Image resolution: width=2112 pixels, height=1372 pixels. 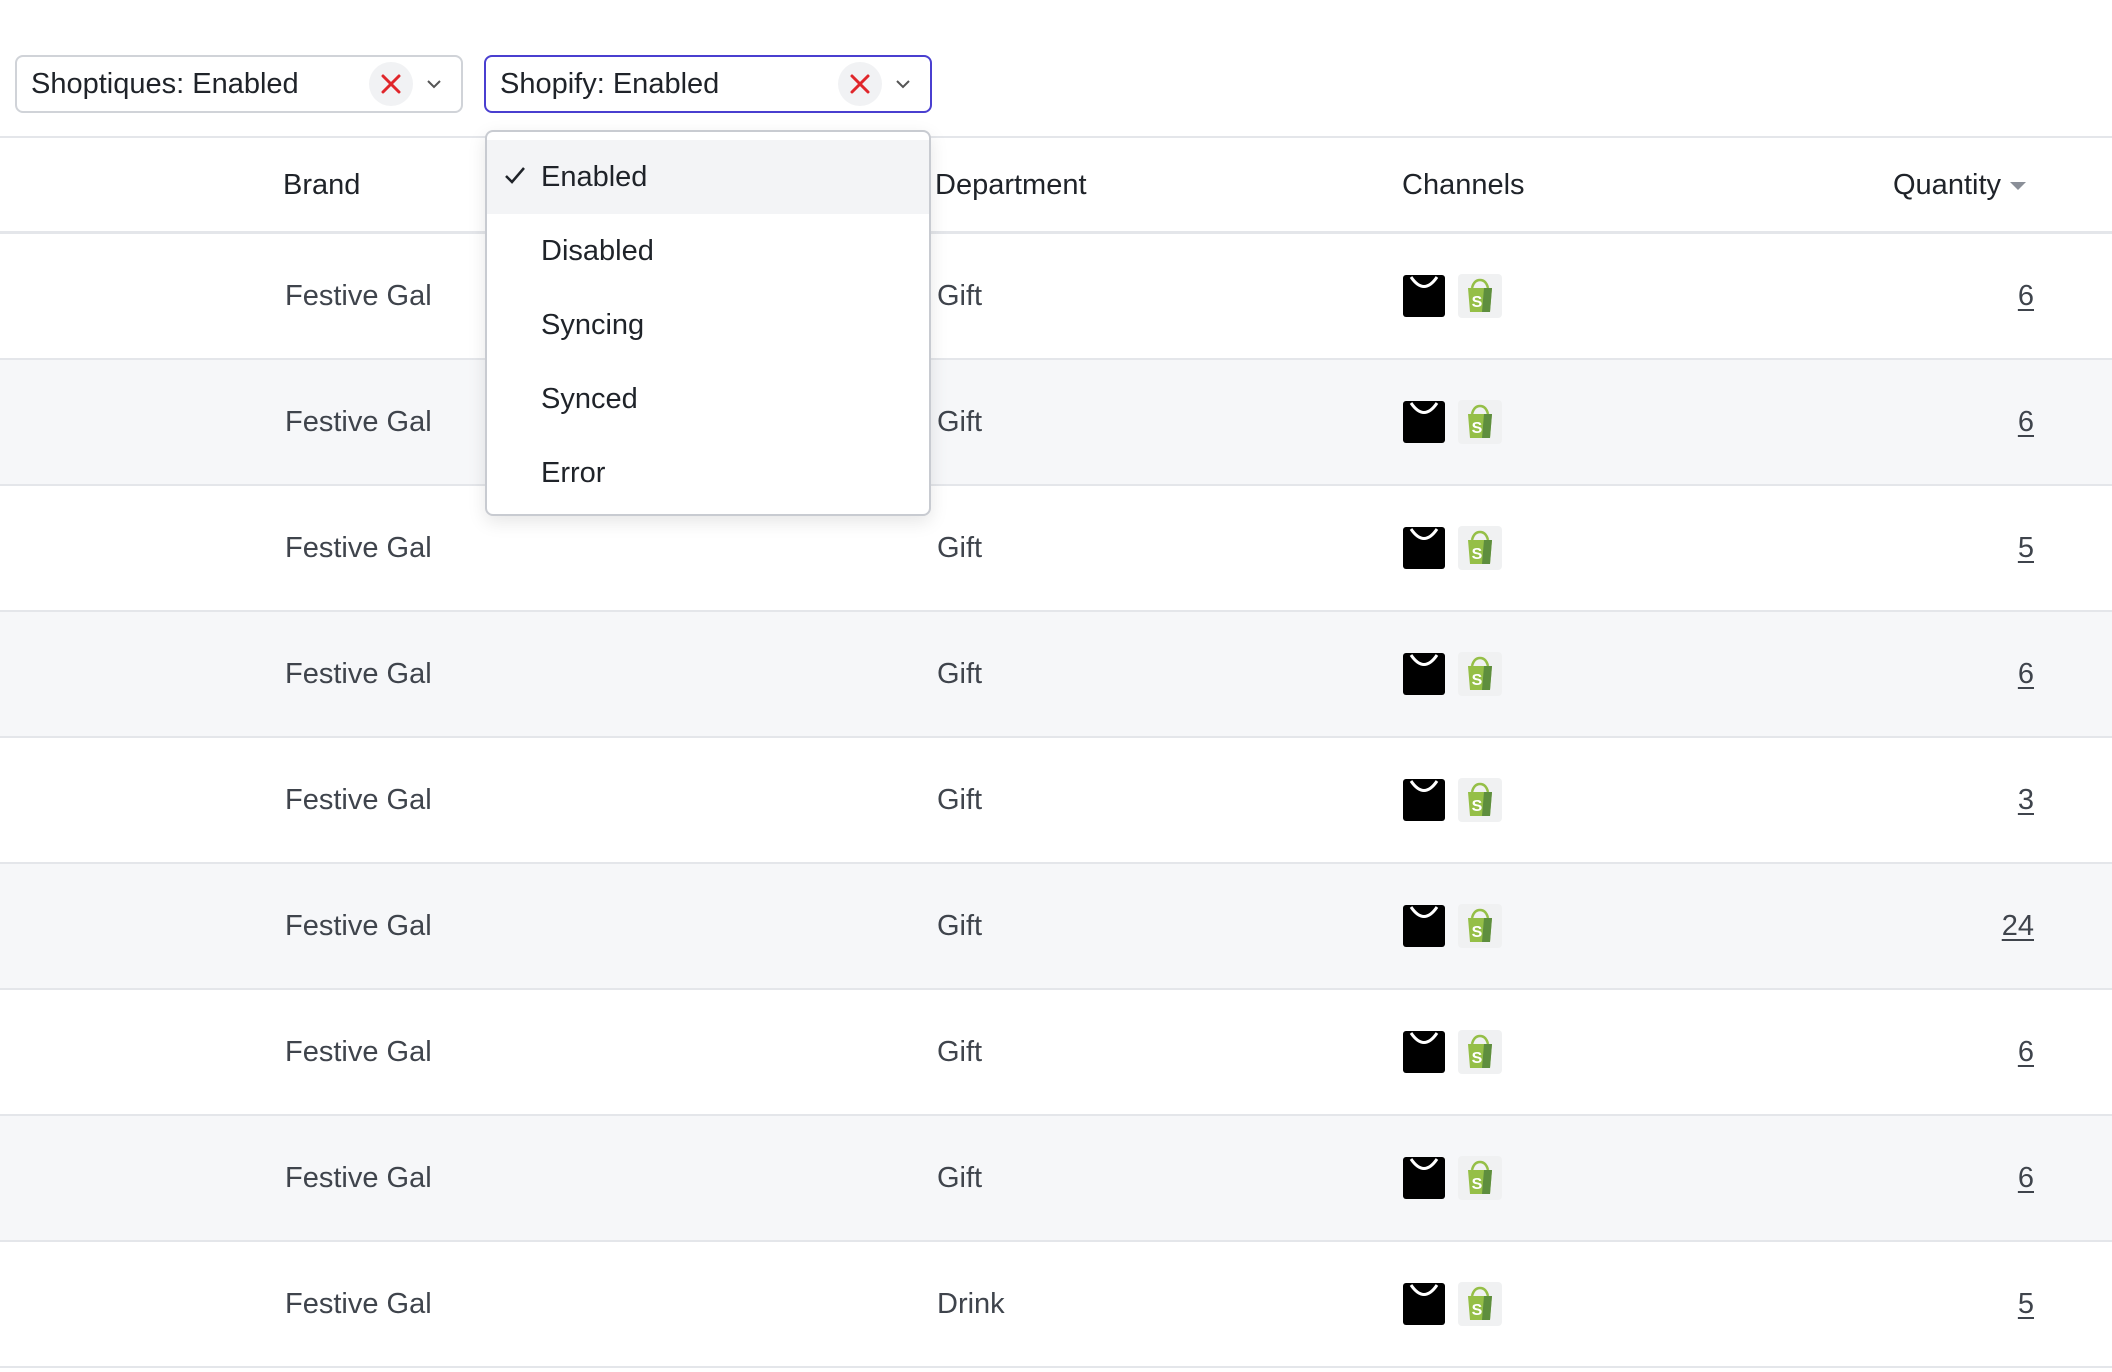 I want to click on channels-column-header: Channels, so click(x=1463, y=185).